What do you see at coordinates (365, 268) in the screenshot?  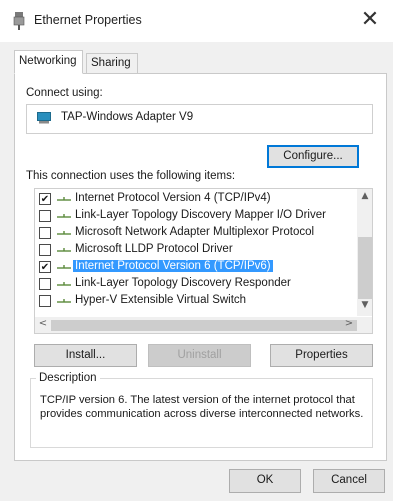 I see `vertical-scroll-thumb` at bounding box center [365, 268].